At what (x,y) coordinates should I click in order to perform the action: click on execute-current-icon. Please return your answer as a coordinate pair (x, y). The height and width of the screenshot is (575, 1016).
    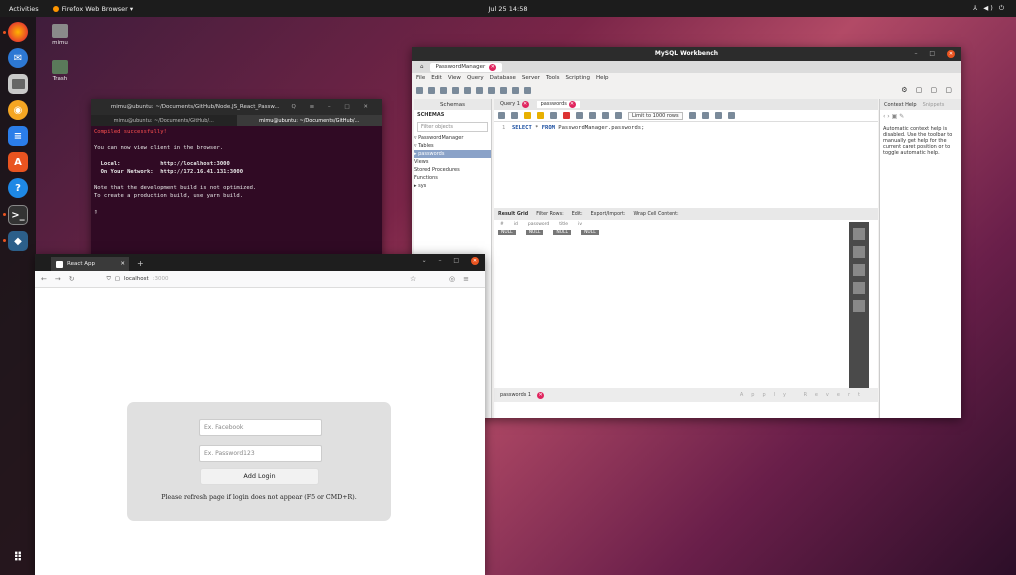
    Looking at the image, I should click on (540, 115).